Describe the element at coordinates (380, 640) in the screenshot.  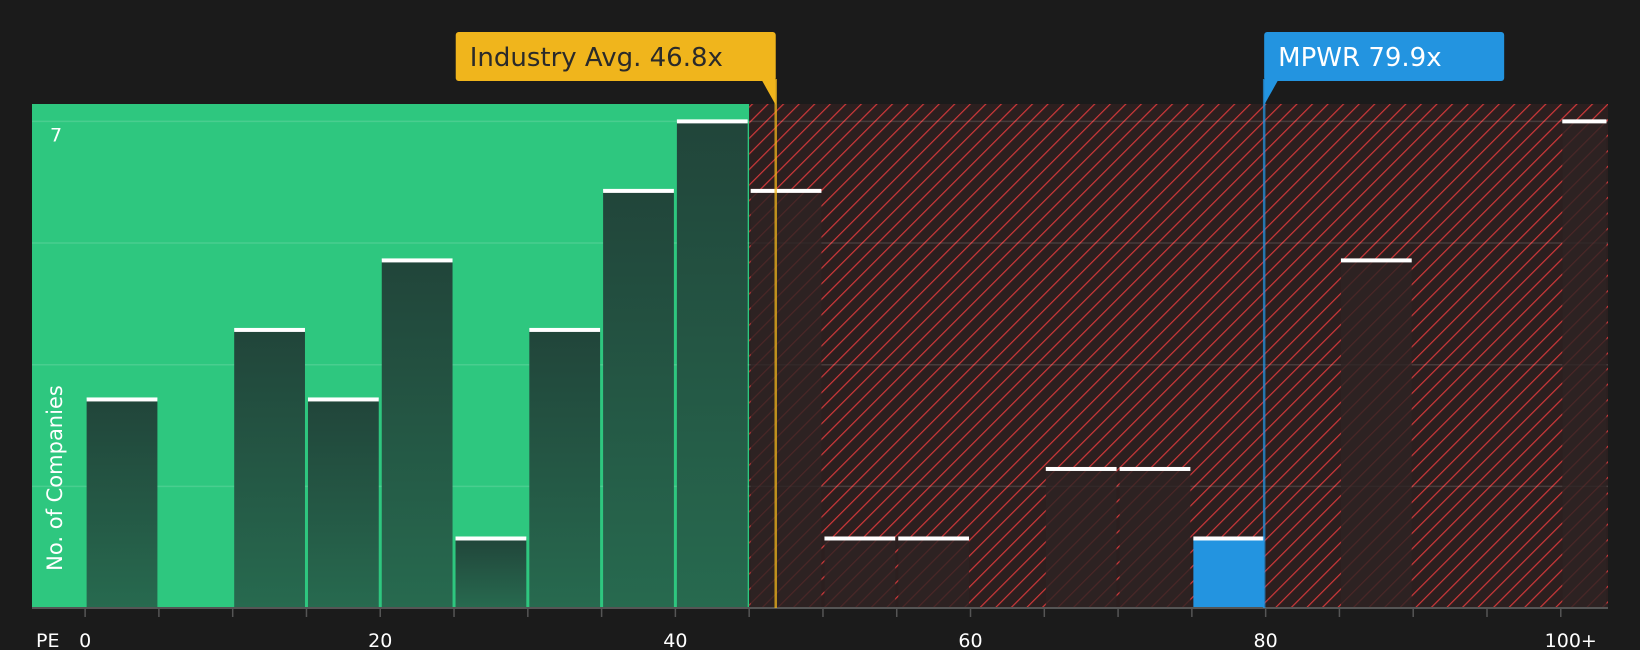
I see `x-tick-label: 20` at that location.